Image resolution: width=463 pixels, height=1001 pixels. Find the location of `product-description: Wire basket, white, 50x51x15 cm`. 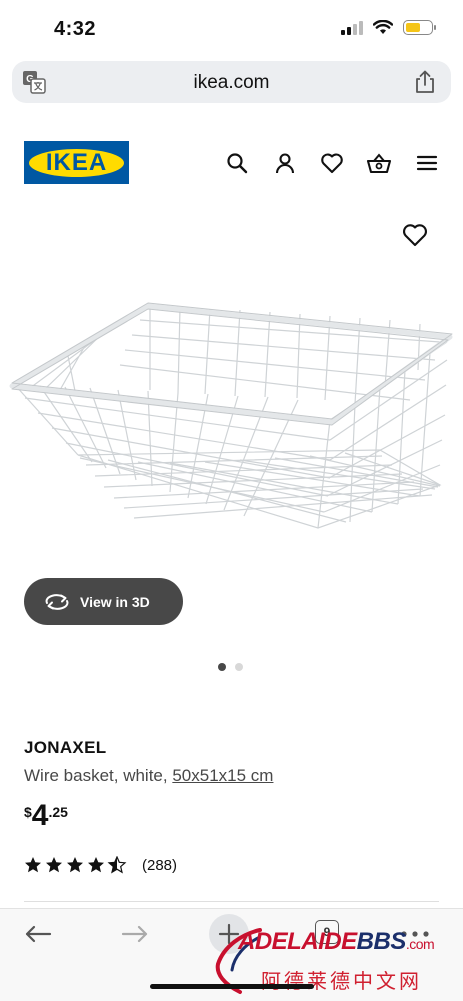

product-description: Wire basket, white, 50x51x15 cm is located at coordinates (148, 776).